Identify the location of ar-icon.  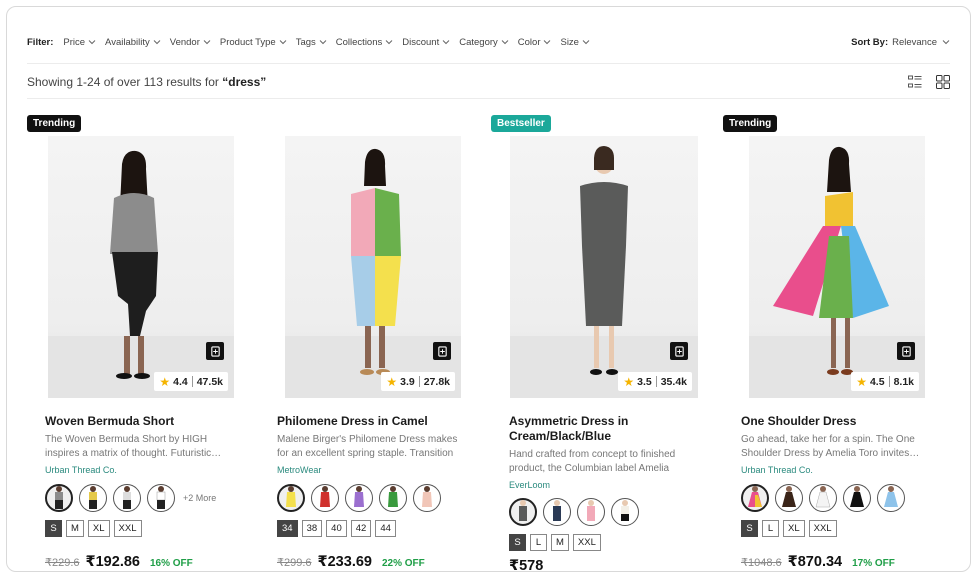
(442, 351).